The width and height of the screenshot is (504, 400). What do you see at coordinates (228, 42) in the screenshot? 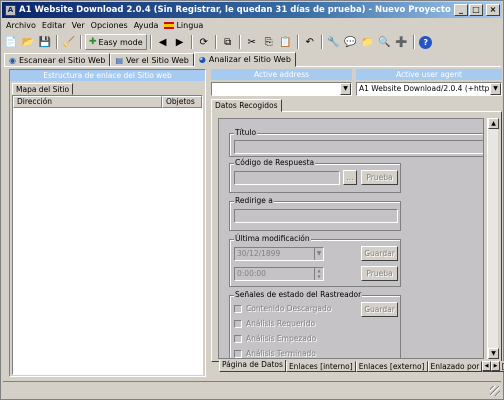
I see `copy-icon: ⧉` at bounding box center [228, 42].